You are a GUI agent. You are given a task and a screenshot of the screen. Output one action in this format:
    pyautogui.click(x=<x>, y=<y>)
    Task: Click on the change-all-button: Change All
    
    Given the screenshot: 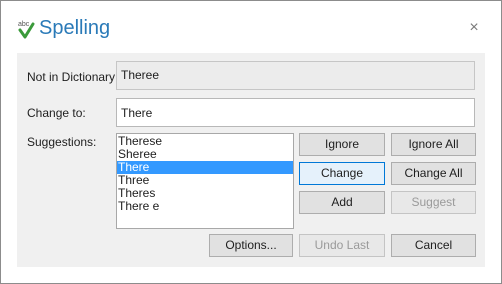 What is the action you would take?
    pyautogui.click(x=433, y=173)
    